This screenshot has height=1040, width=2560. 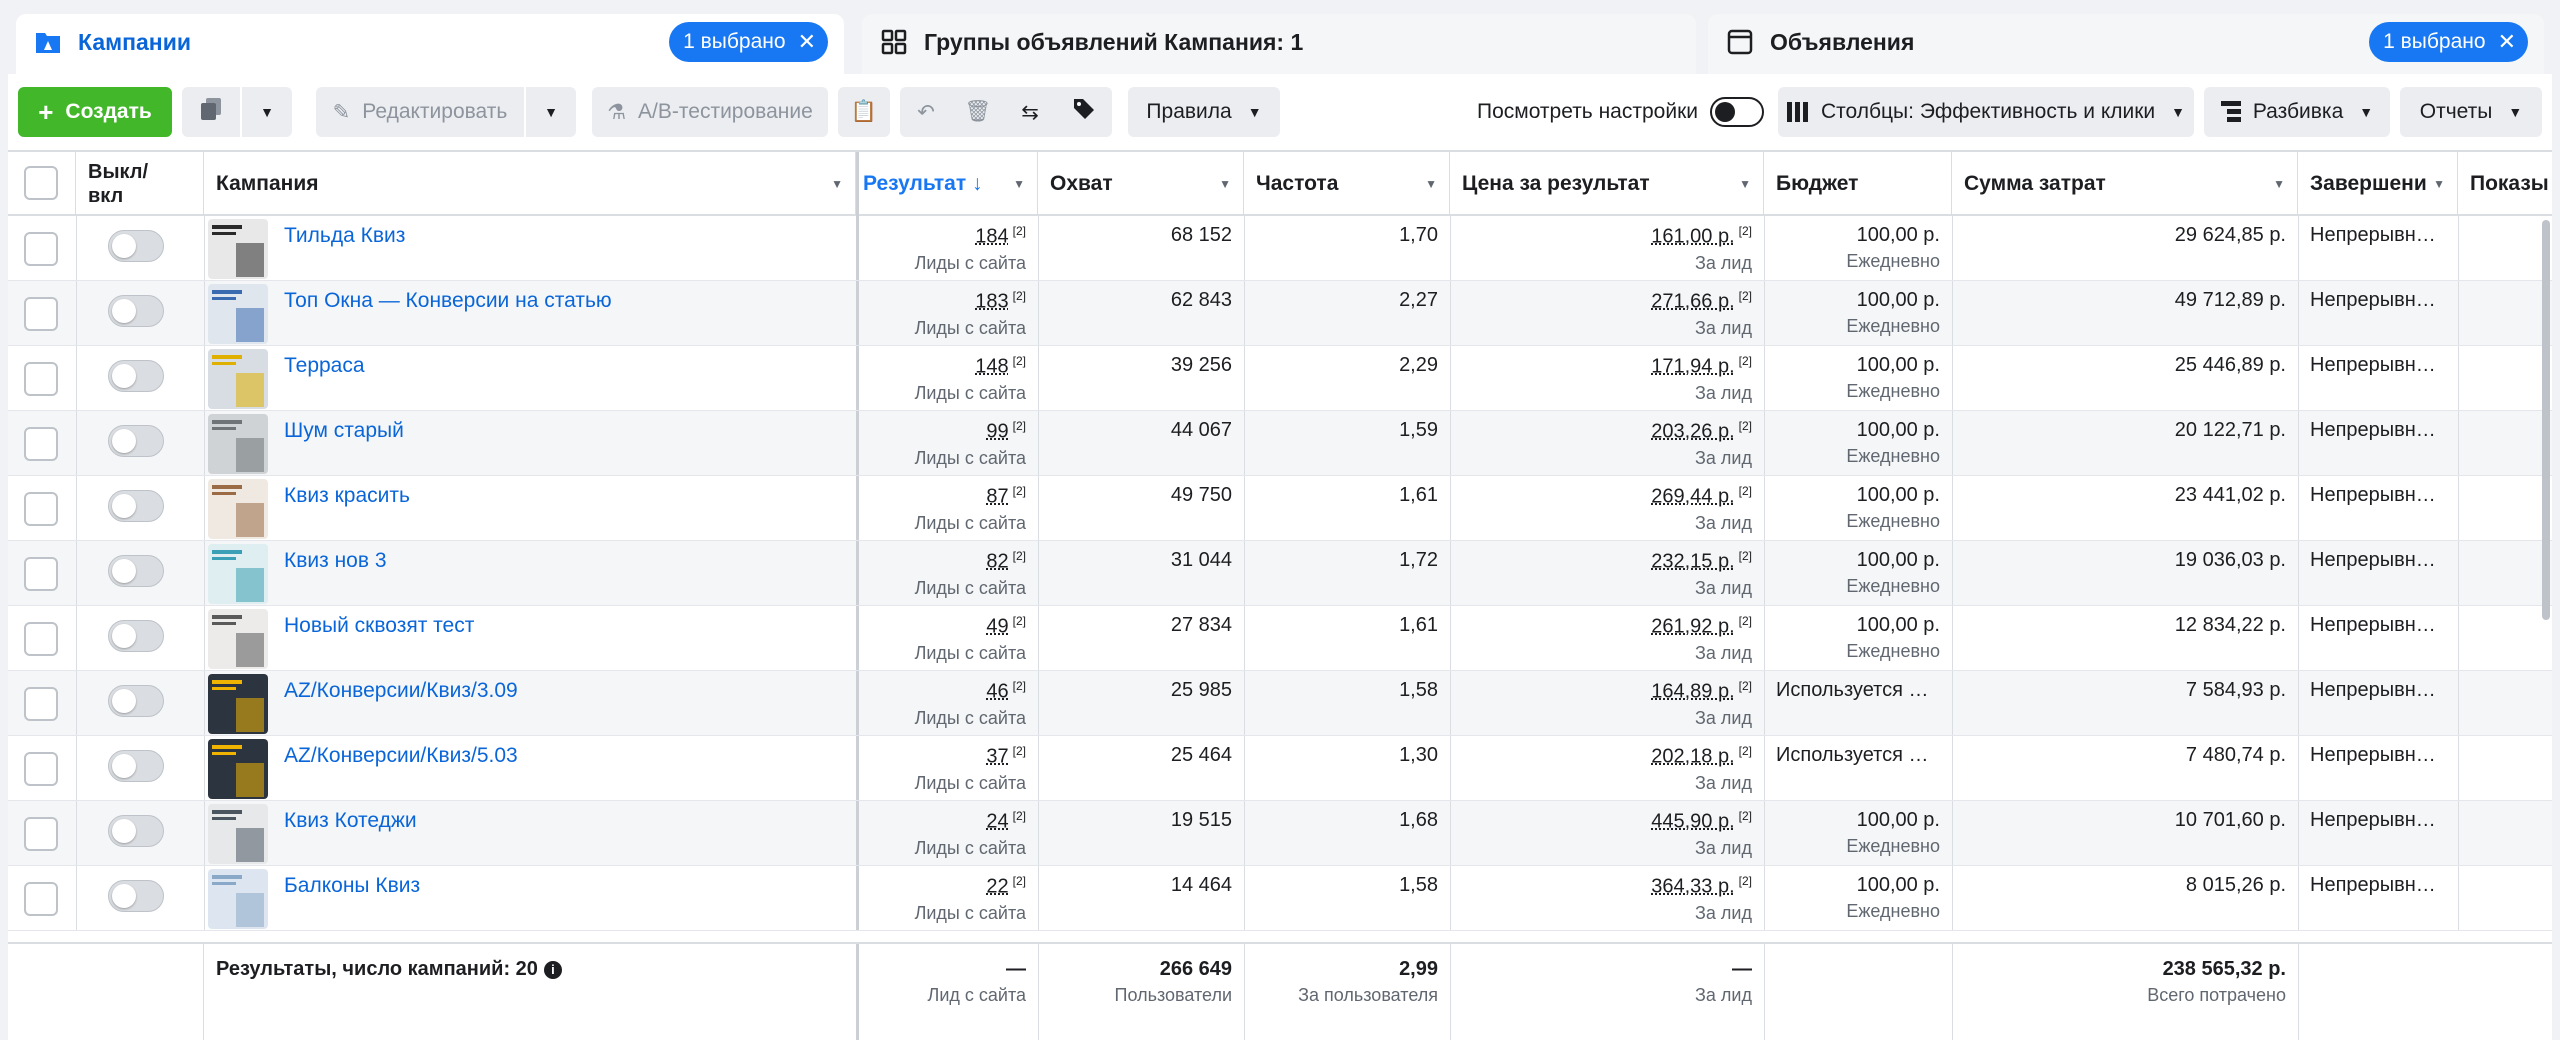 What do you see at coordinates (1279, 47) in the screenshot?
I see `tab-adsets: Группы объявлений Кампания: 1` at bounding box center [1279, 47].